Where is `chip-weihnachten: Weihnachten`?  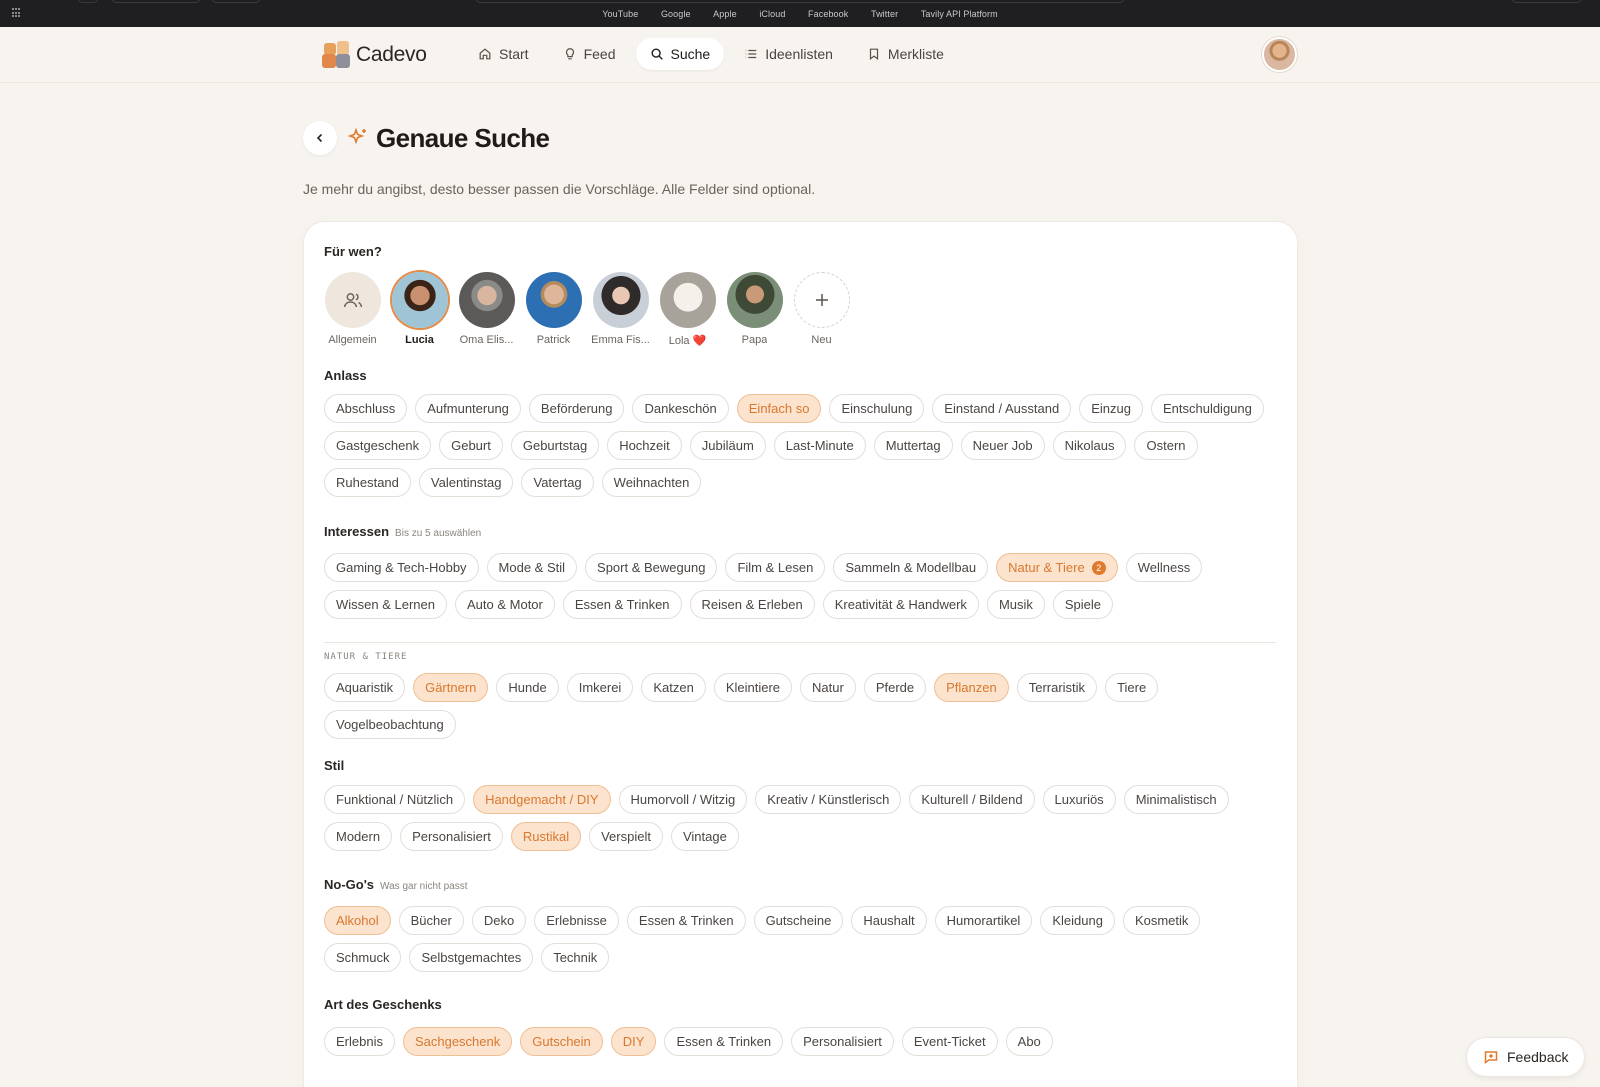
chip-weihnachten: Weihnachten is located at coordinates (651, 482).